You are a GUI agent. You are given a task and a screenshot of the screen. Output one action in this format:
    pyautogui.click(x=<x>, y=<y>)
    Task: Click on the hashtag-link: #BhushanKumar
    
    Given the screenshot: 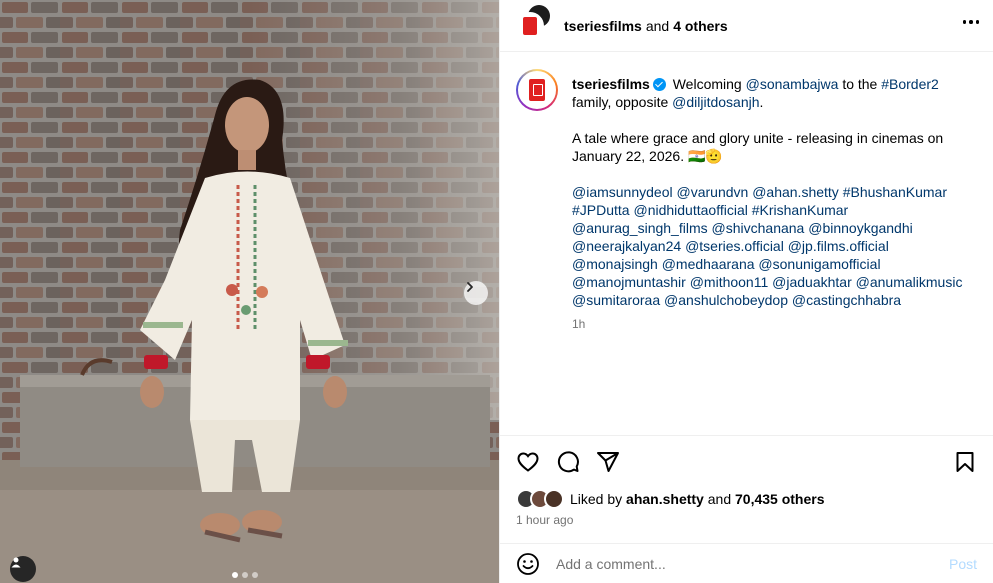 What is the action you would take?
    pyautogui.click(x=895, y=192)
    